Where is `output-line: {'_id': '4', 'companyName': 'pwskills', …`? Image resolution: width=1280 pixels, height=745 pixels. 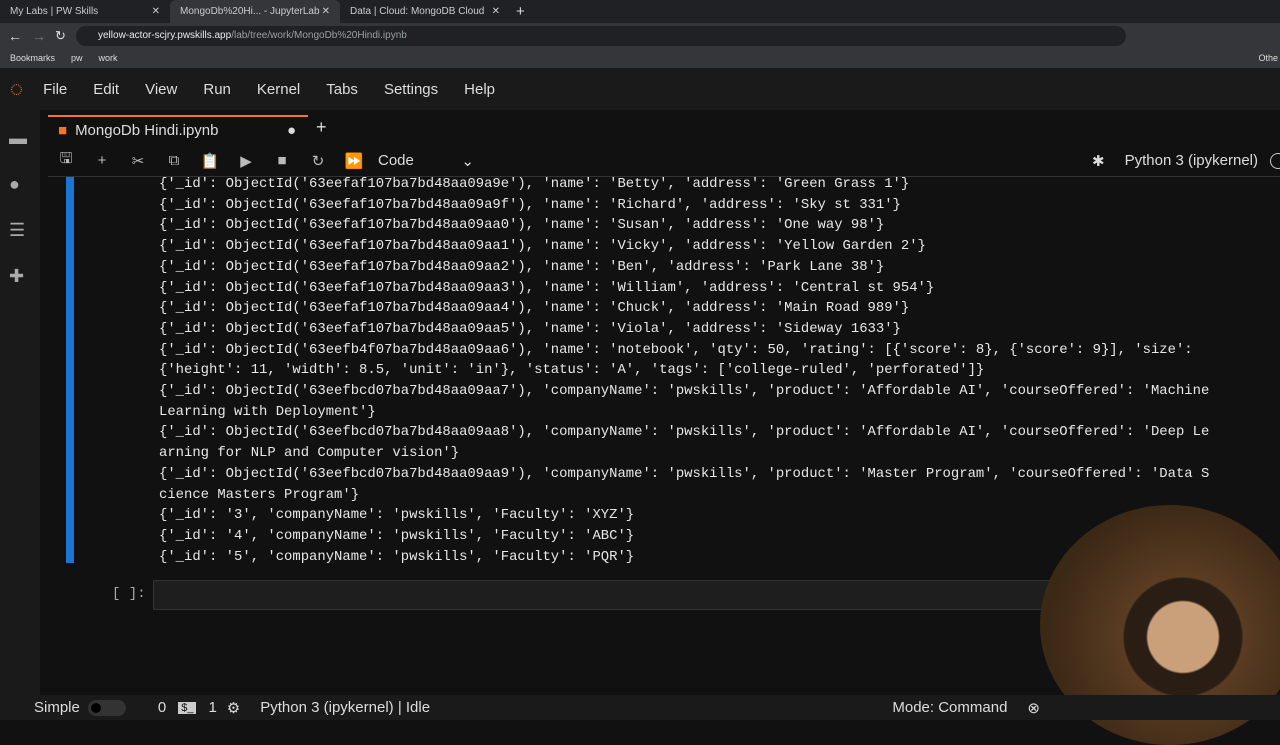
output-line: {'_id': '4', 'companyName': 'pwskills', … is located at coordinates (397, 535).